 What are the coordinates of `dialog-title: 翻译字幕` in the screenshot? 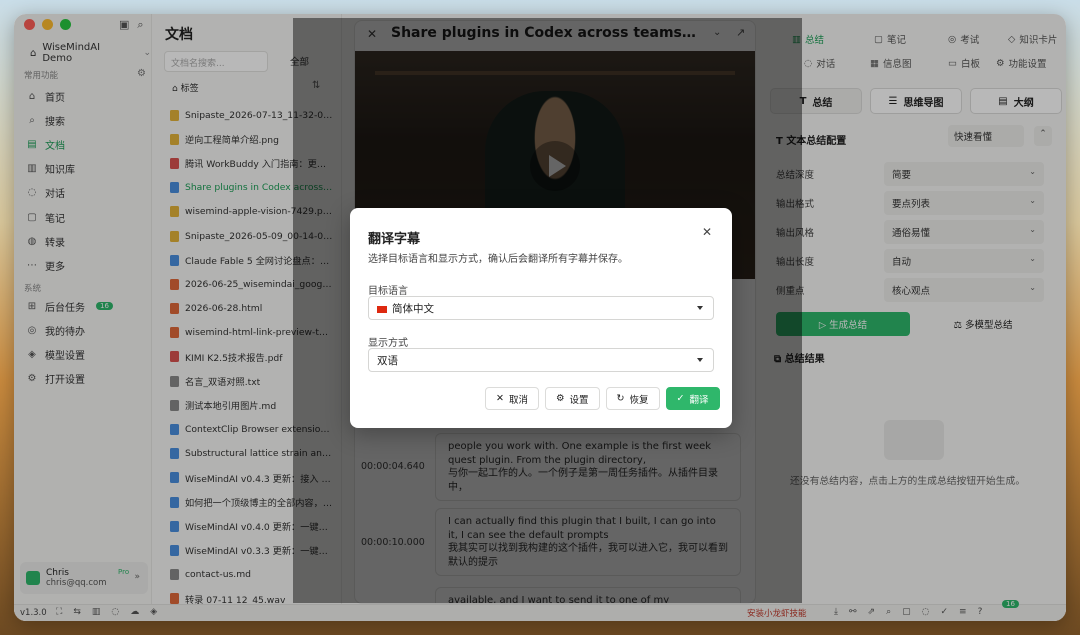 It's located at (394, 239).